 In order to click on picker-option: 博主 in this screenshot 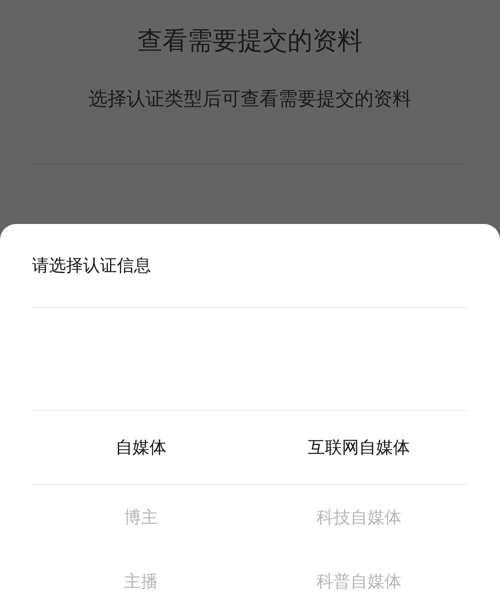, I will do `click(141, 517)`.